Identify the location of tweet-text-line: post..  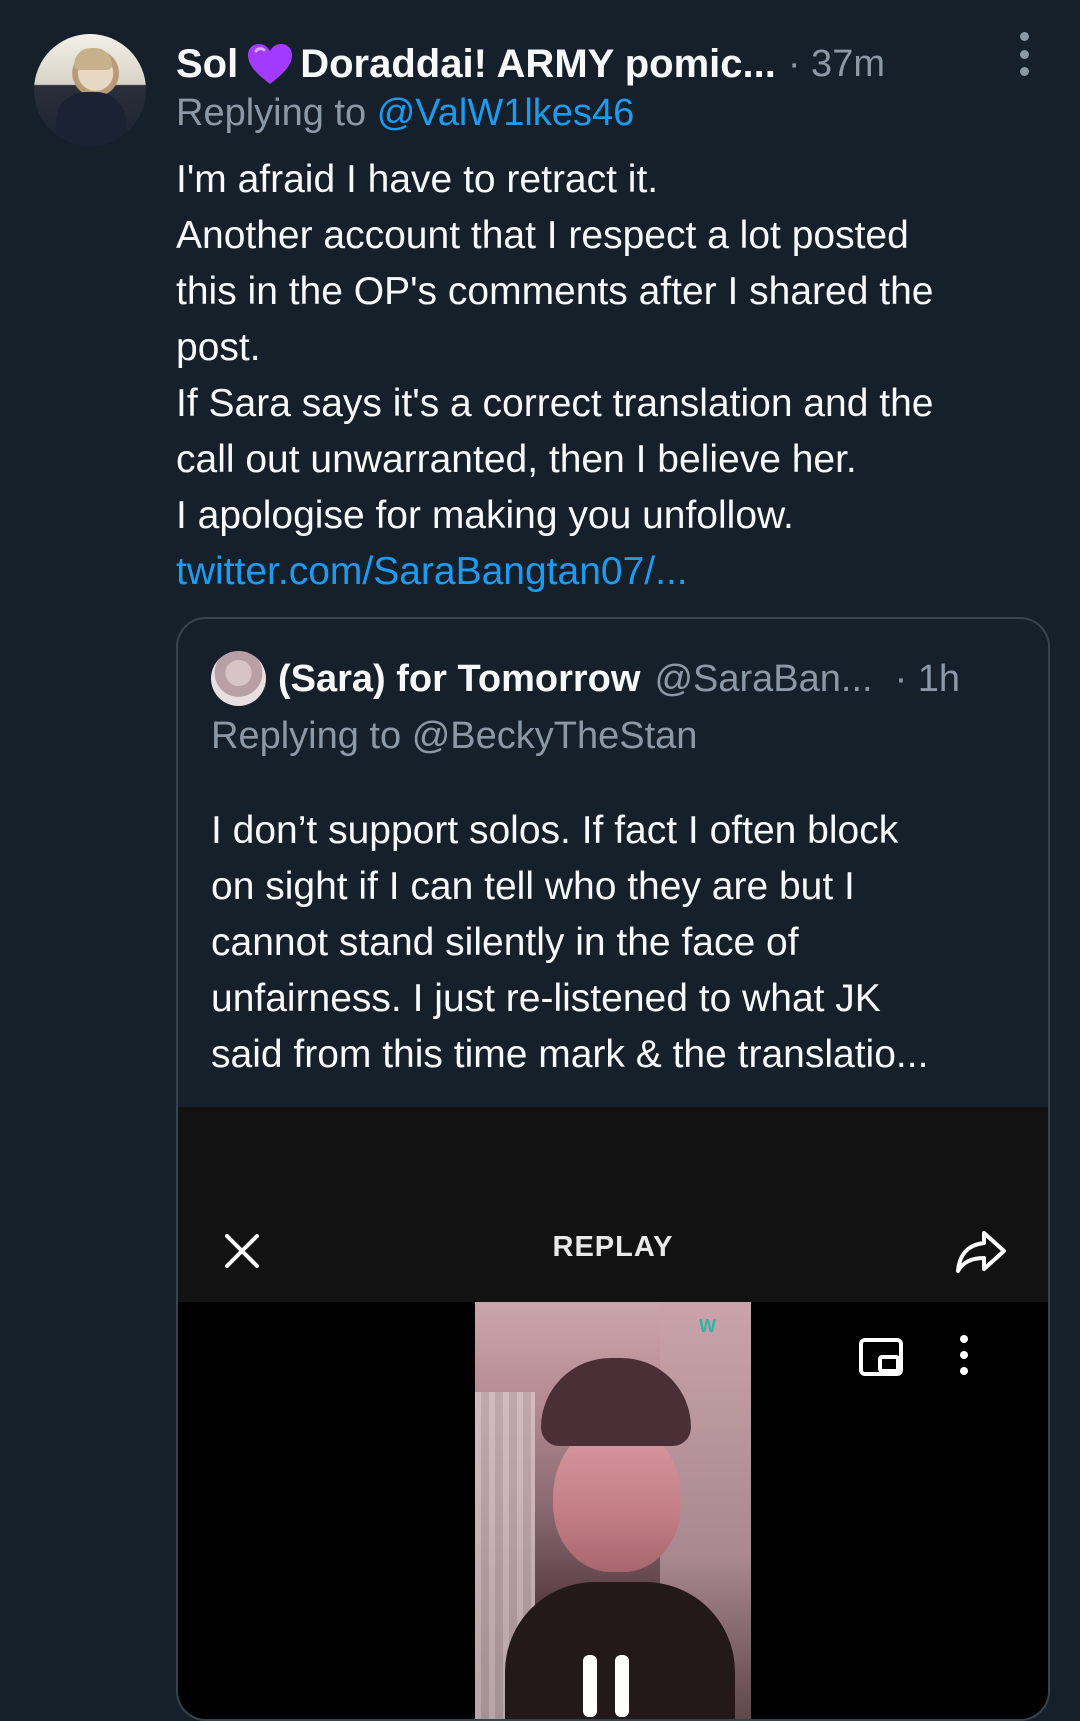
(218, 347).